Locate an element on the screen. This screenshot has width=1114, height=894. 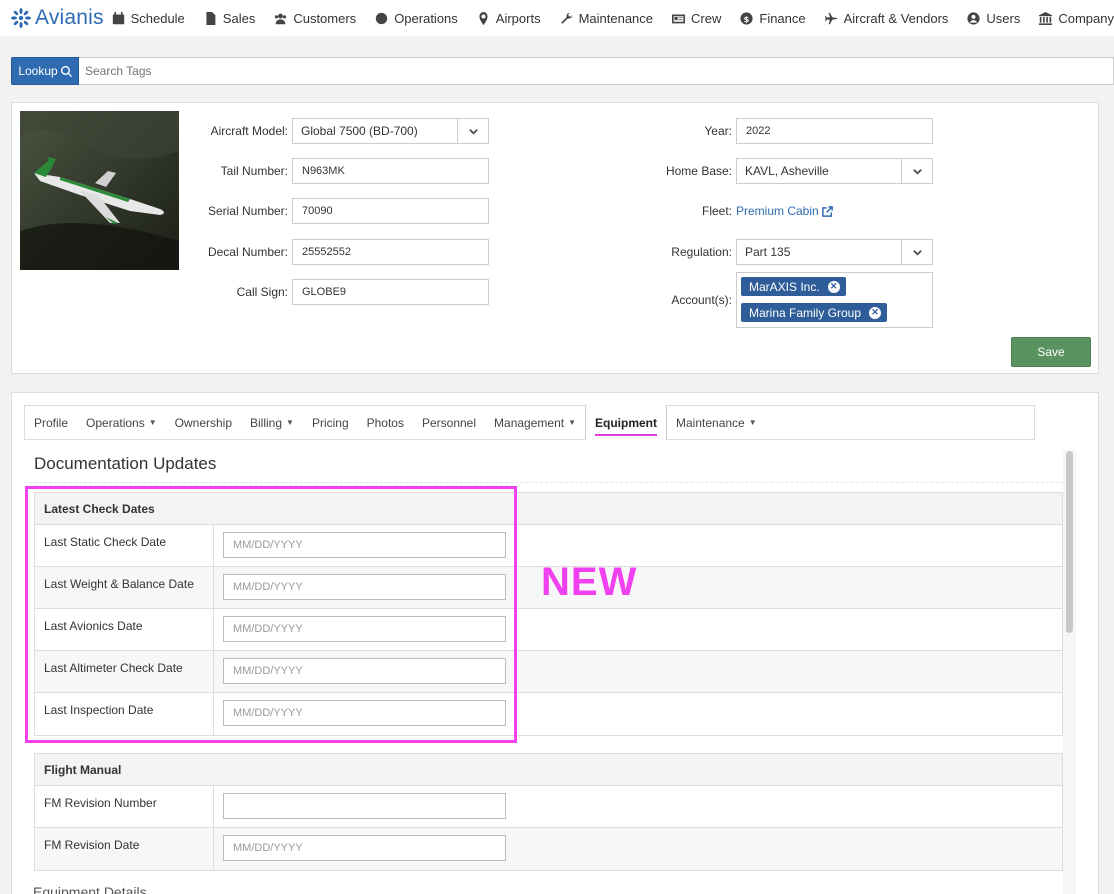
tab-operations: Operations ▼ is located at coordinates (121, 423).